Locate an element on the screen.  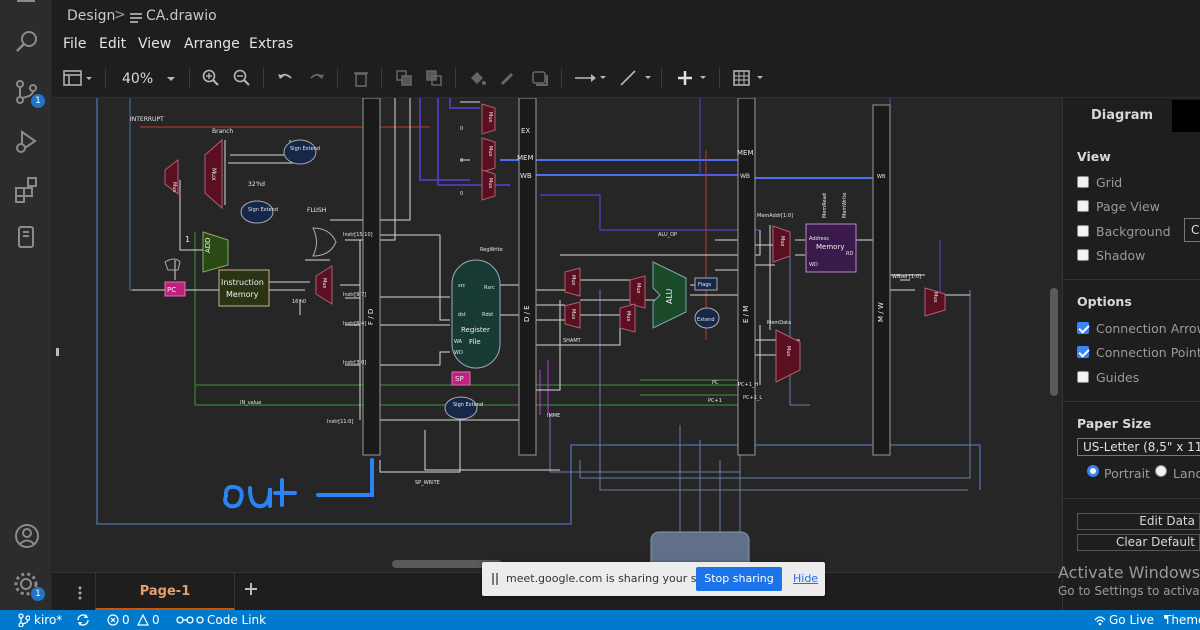
errors-count: 0 is located at coordinates (126, 620).